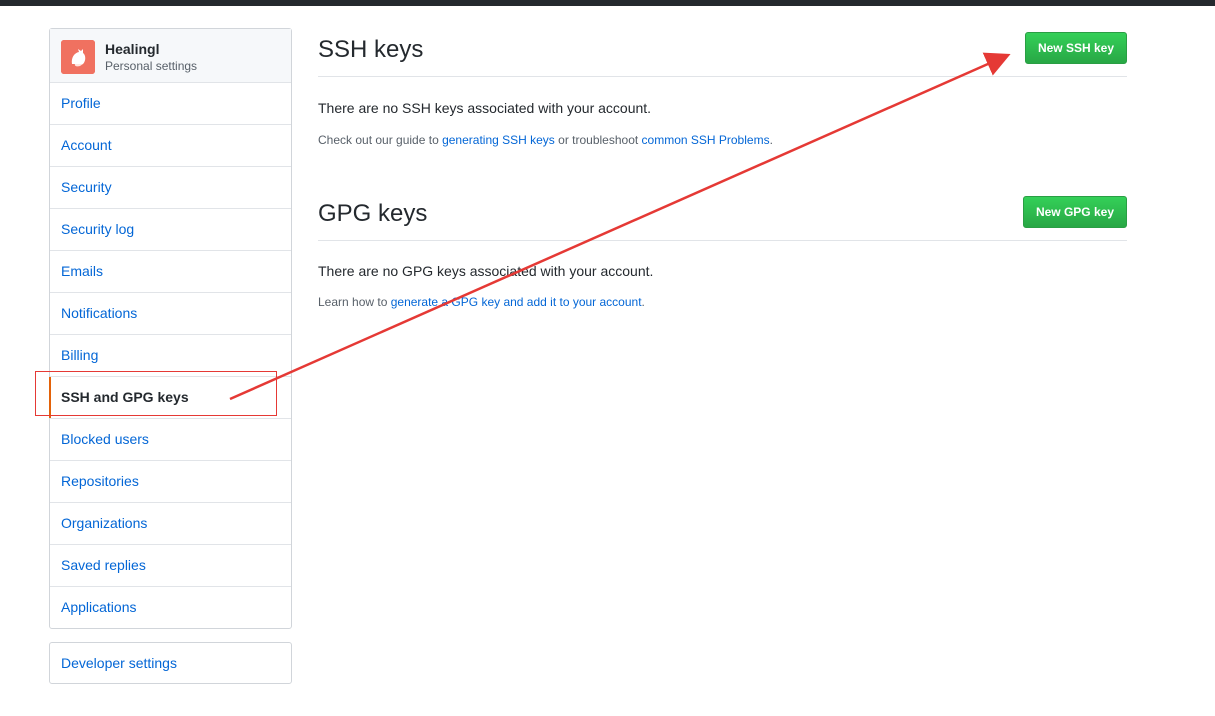  I want to click on user-name: Healingl, so click(132, 49).